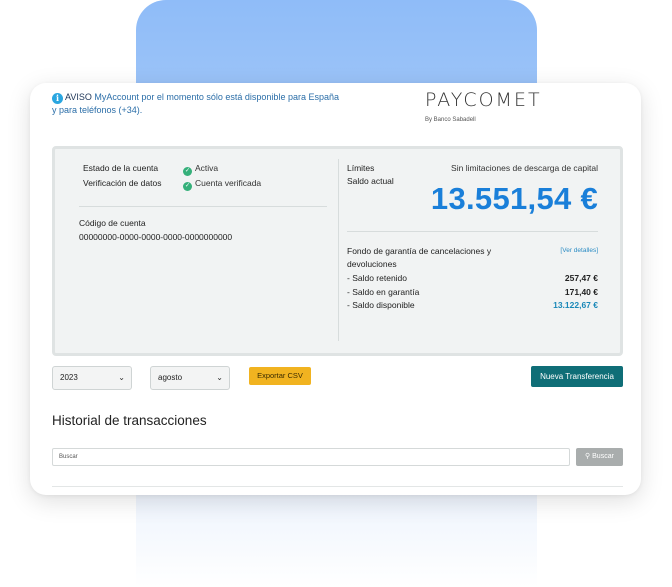  Describe the element at coordinates (69, 377) in the screenshot. I see `year-select-value: 2023` at that location.